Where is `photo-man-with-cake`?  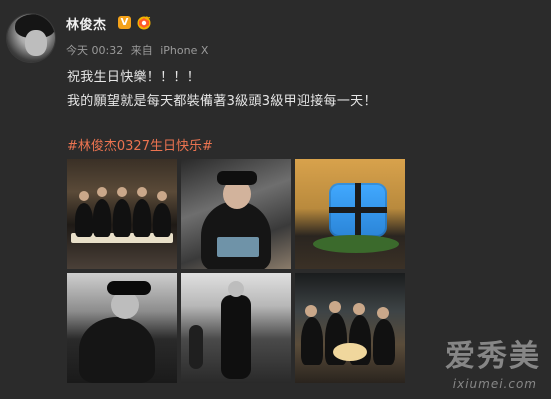
photo-man-with-cake is located at coordinates (236, 214).